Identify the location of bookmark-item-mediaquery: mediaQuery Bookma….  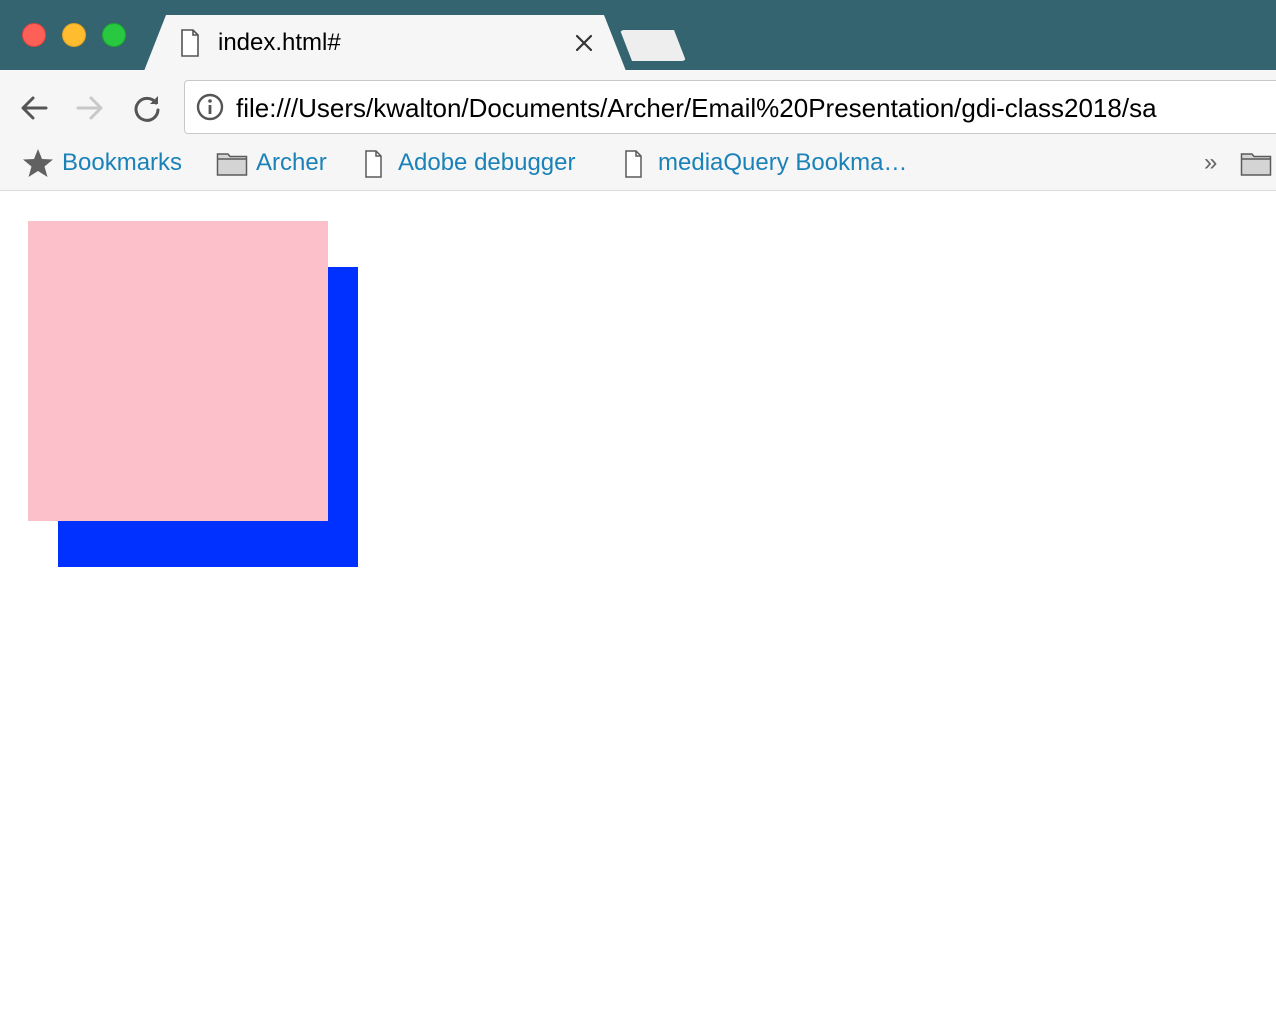
(782, 163).